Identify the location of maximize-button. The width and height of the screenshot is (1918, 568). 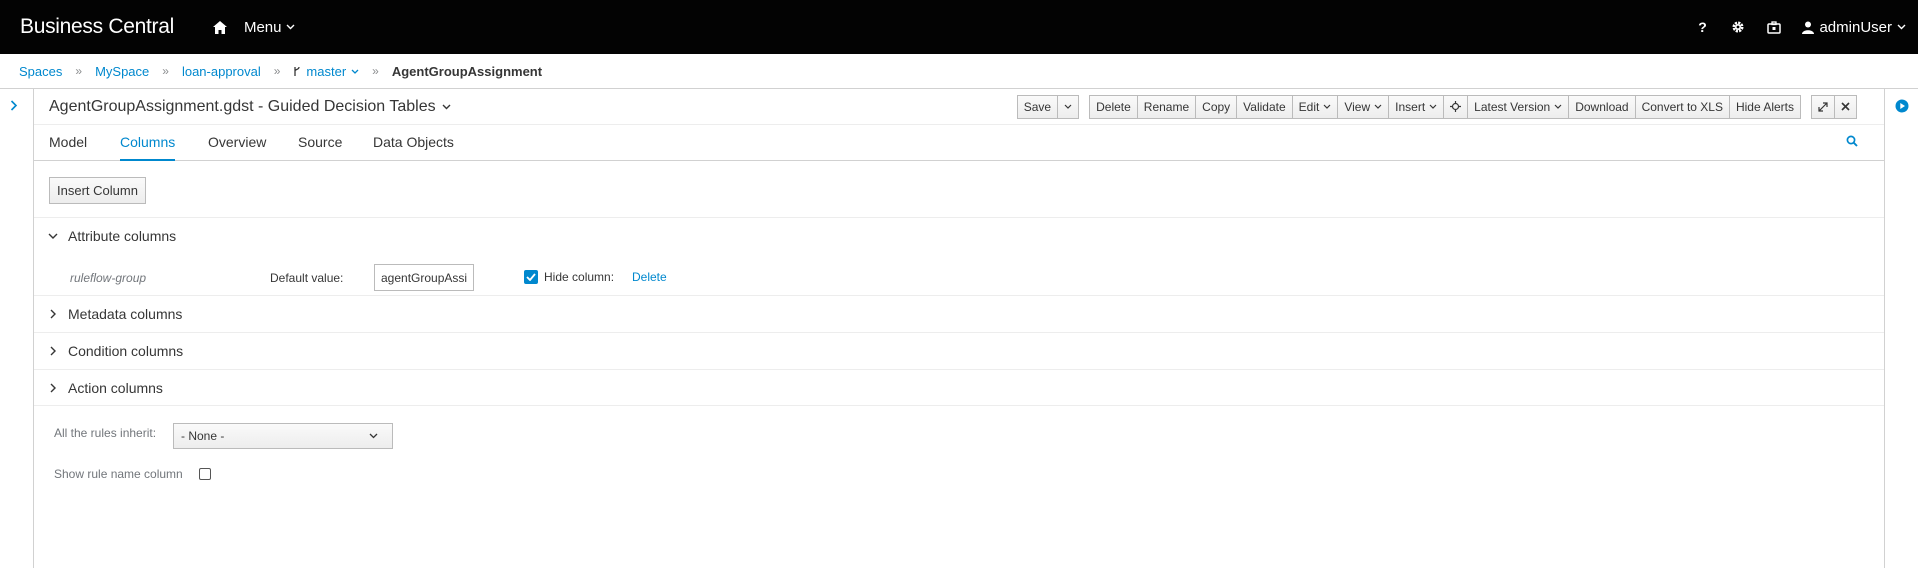
(1823, 106).